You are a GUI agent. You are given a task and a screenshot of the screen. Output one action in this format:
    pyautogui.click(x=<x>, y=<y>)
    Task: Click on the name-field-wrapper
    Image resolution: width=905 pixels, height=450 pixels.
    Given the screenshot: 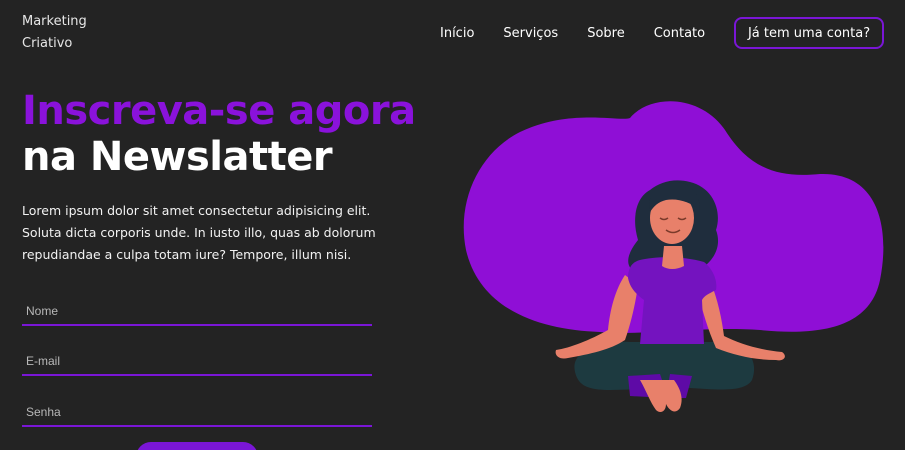 What is the action you would take?
    pyautogui.click(x=197, y=311)
    